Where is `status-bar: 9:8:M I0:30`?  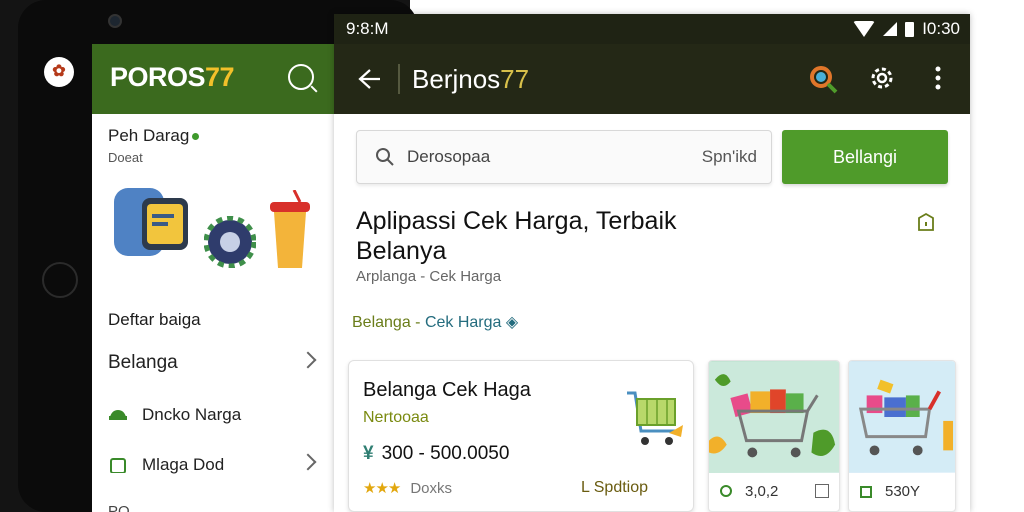 status-bar: 9:8:M I0:30 is located at coordinates (652, 29).